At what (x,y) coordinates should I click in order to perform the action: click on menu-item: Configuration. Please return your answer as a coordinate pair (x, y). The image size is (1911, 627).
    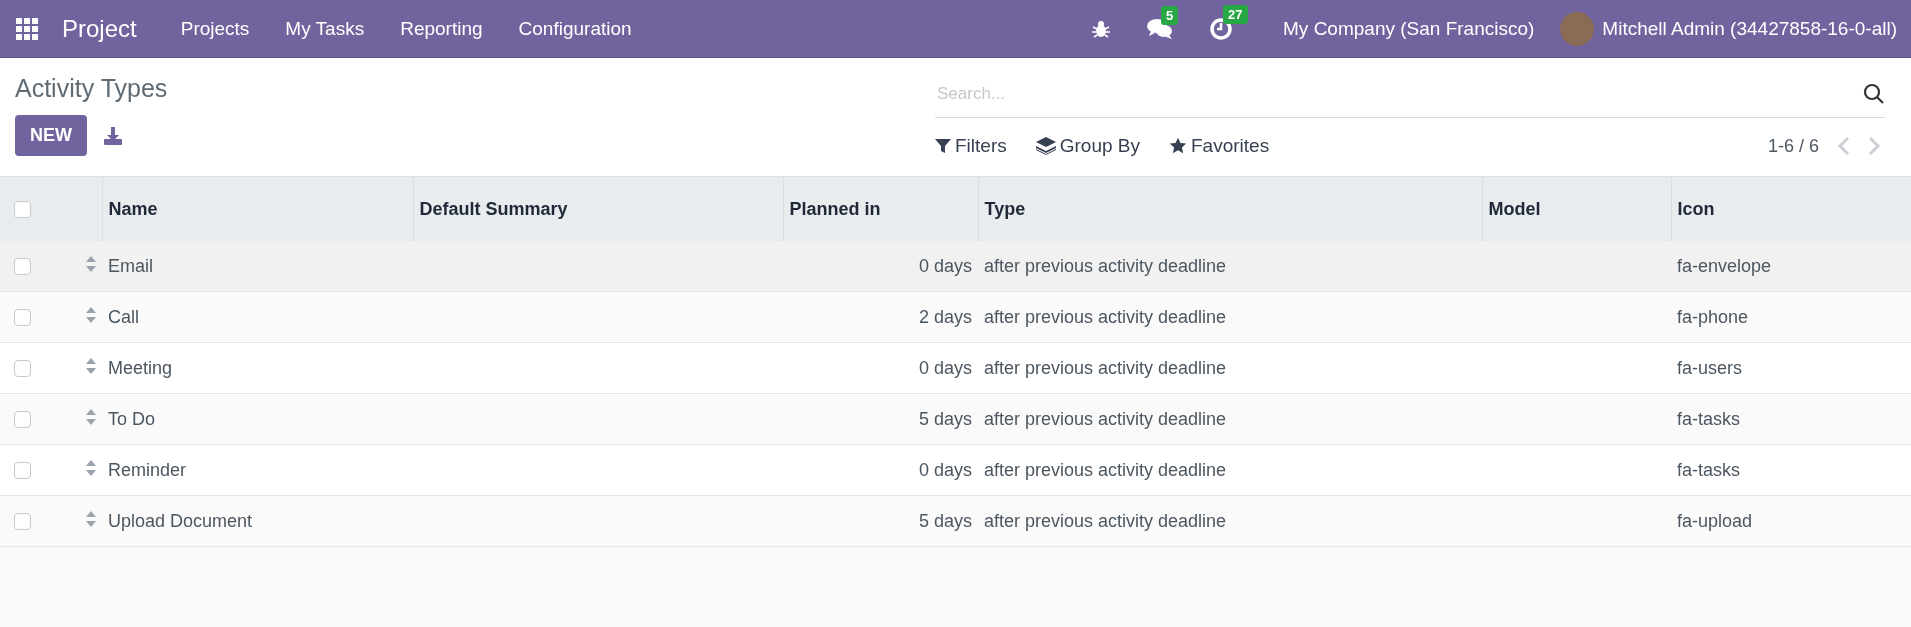
    Looking at the image, I should click on (575, 28).